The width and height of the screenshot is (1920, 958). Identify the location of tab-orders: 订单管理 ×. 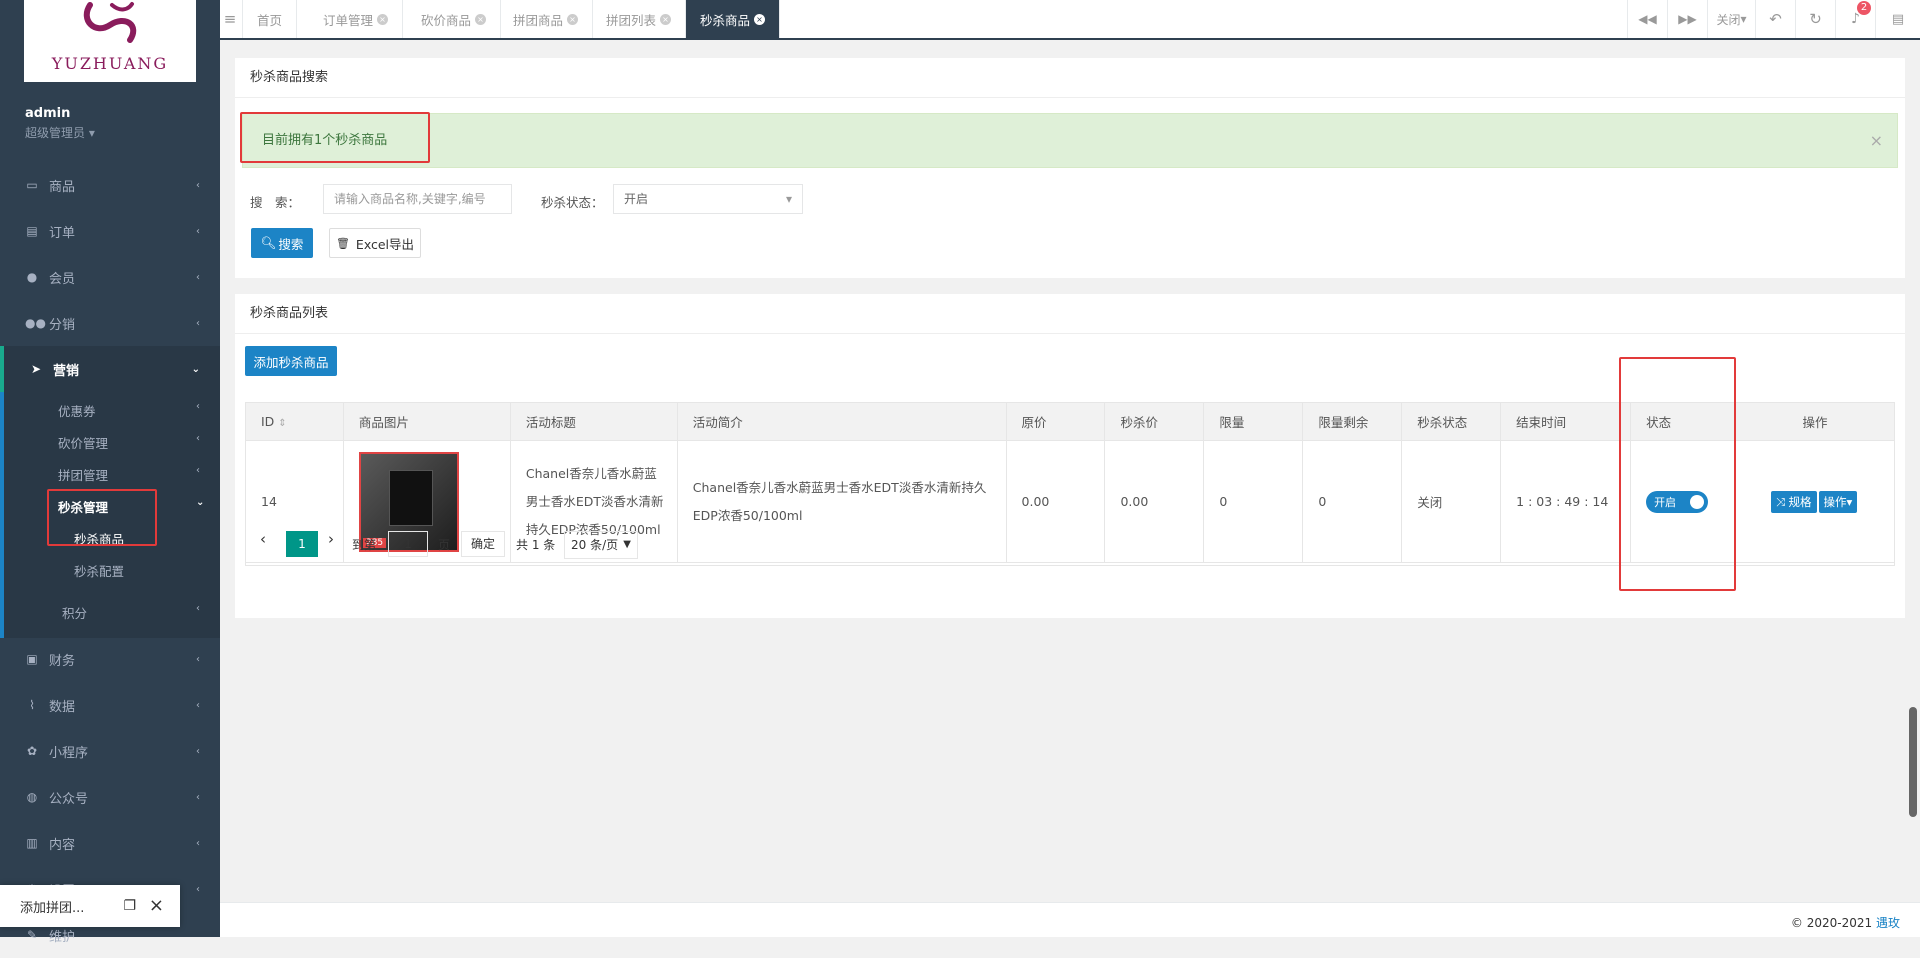
(356, 19).